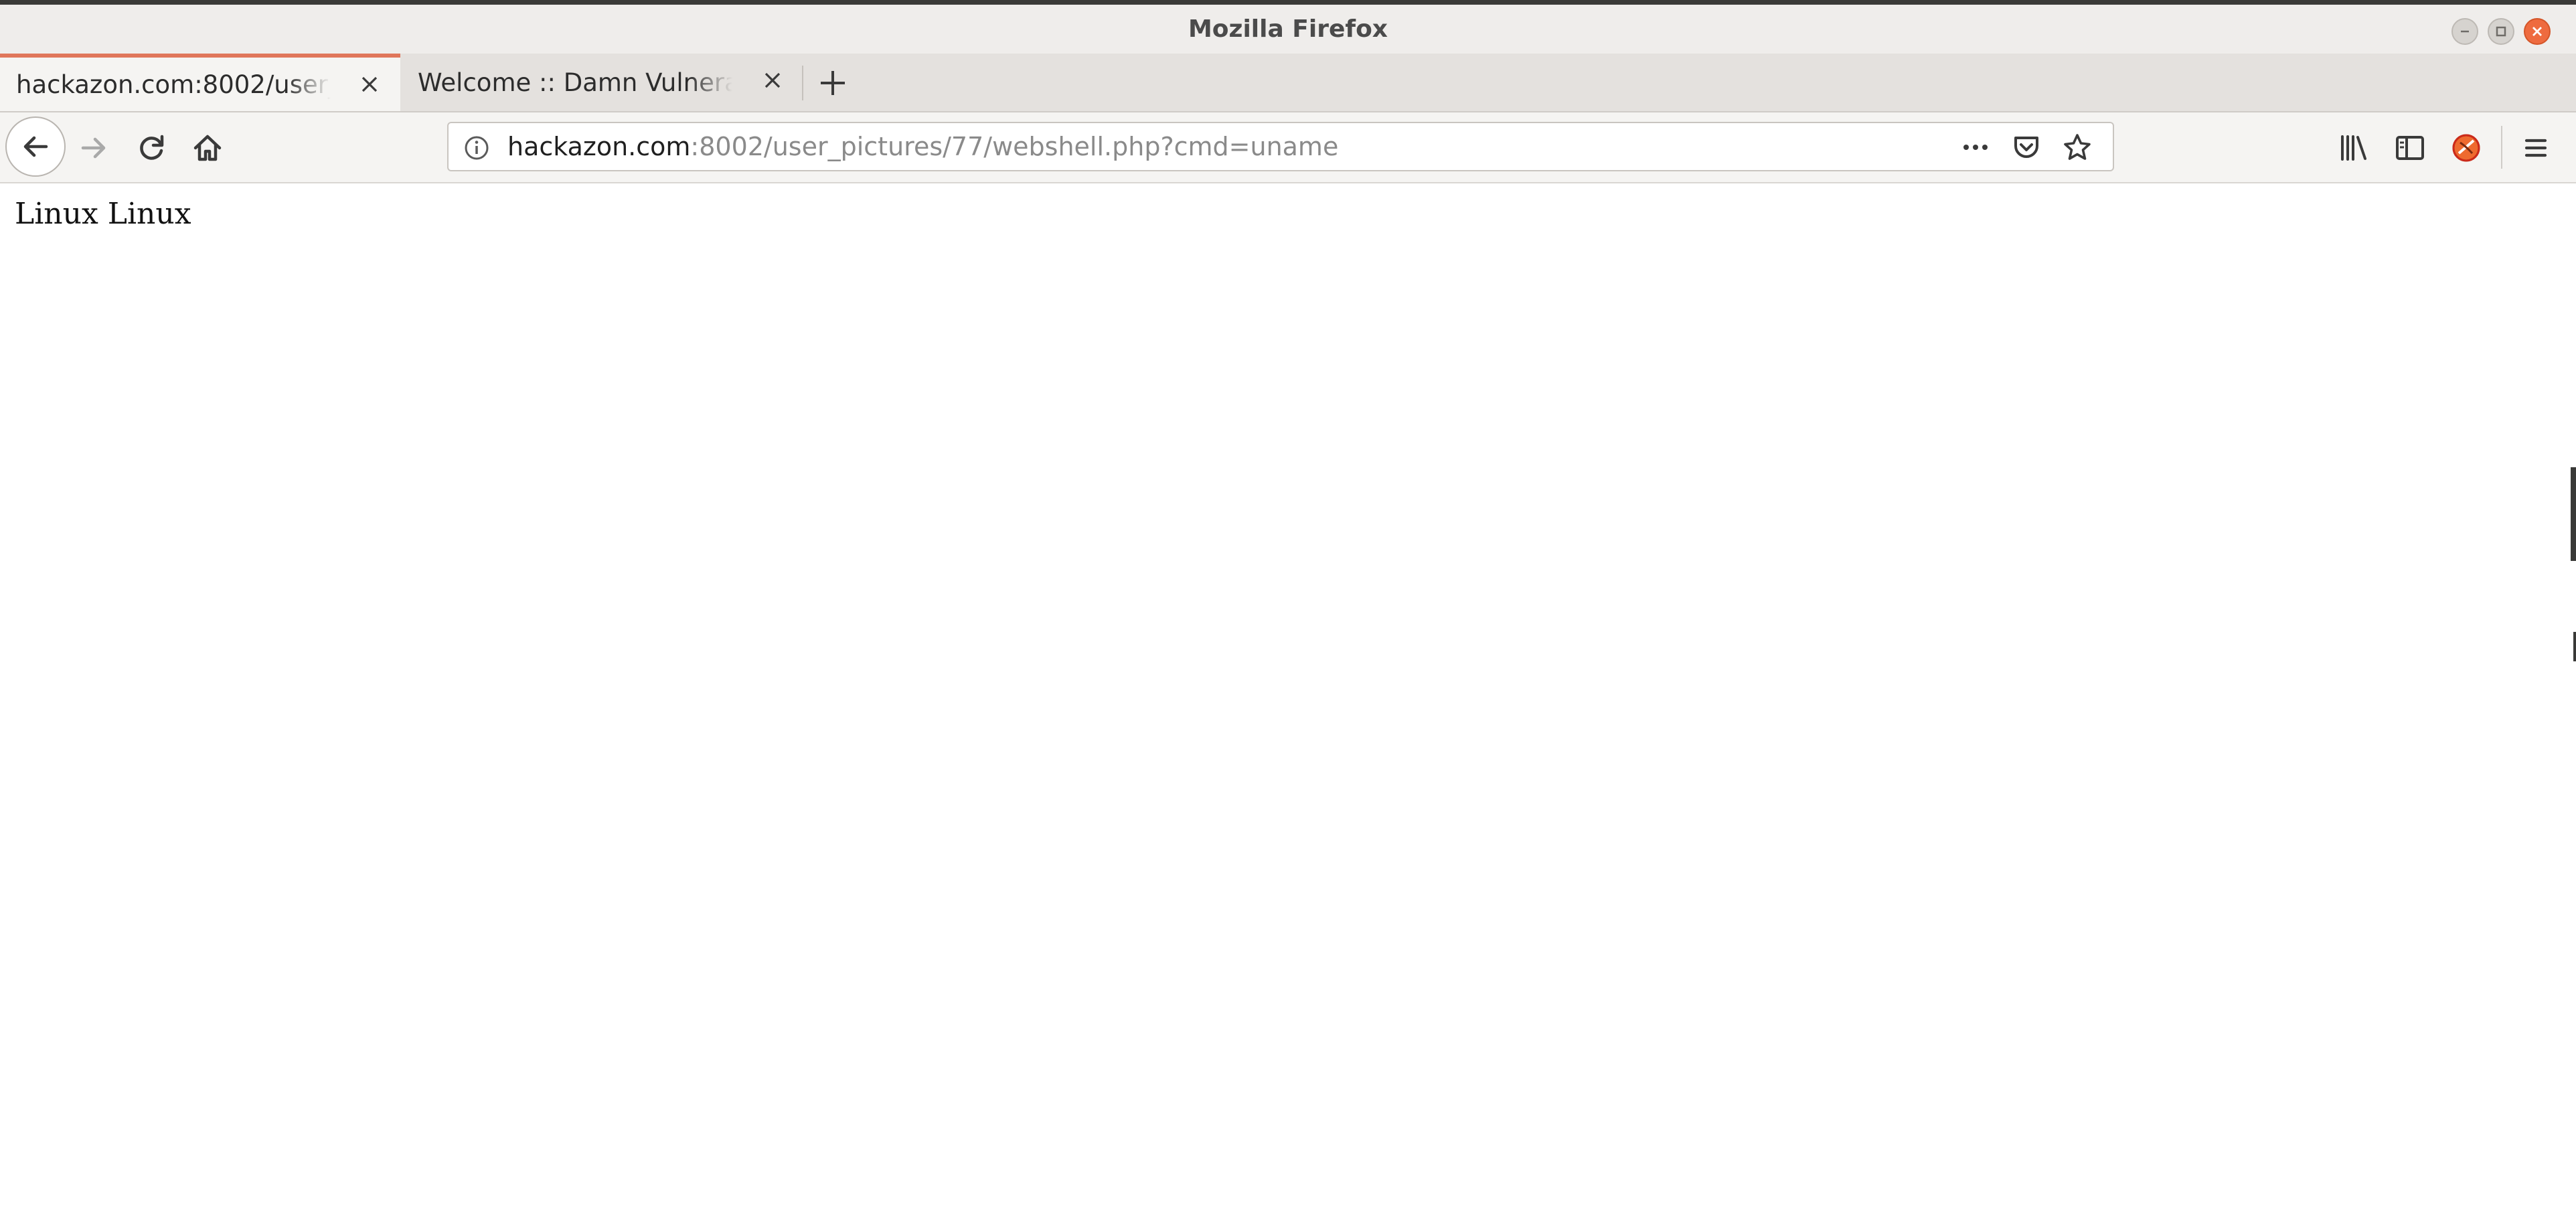 The image size is (2576, 1231). Describe the element at coordinates (802, 83) in the screenshot. I see `tab-separator` at that location.